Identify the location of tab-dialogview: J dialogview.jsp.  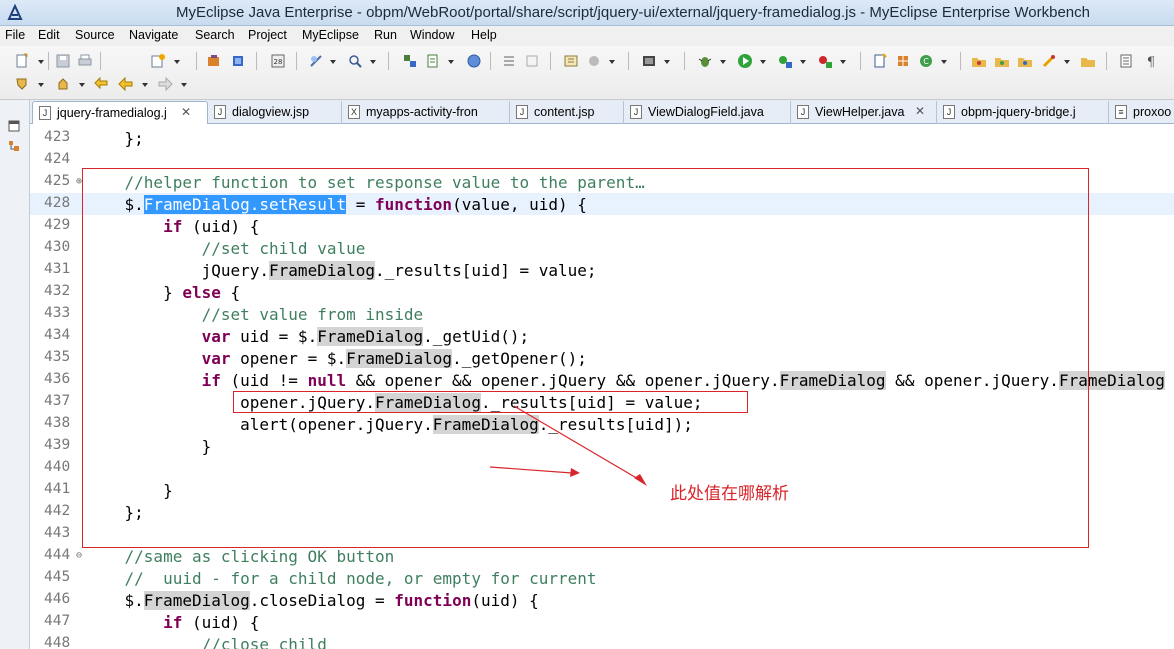
(275, 112).